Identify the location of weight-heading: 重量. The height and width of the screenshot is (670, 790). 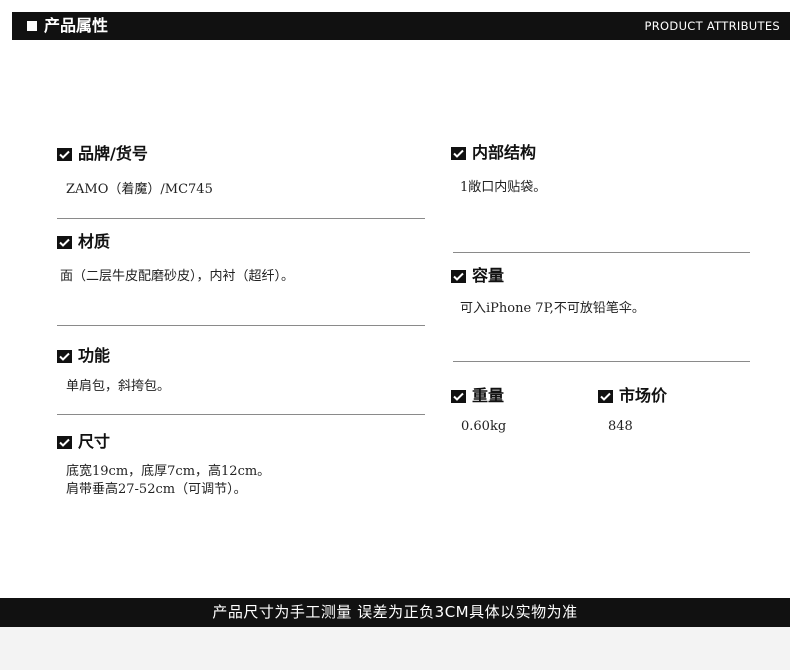
(477, 396).